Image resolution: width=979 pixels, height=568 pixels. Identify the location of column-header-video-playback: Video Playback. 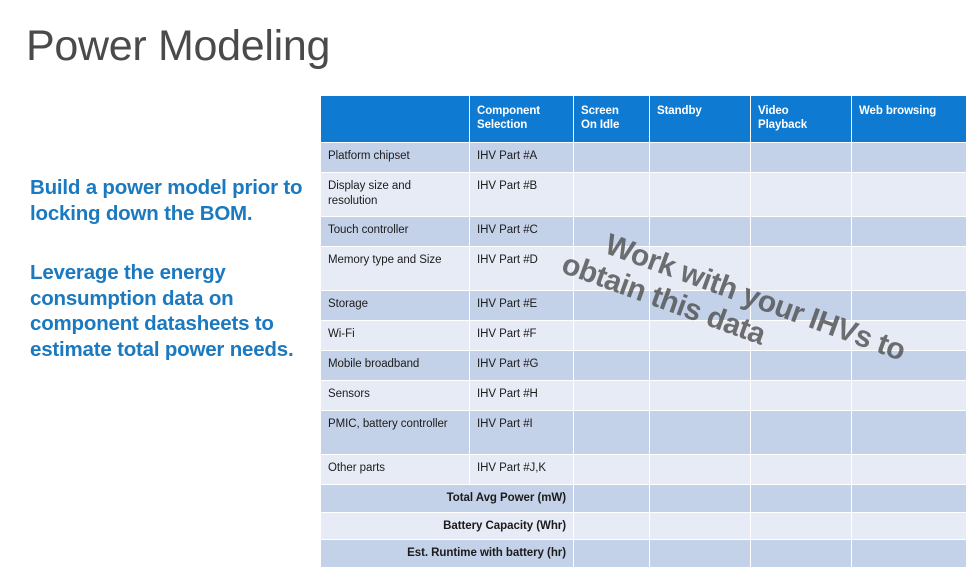
(801, 119).